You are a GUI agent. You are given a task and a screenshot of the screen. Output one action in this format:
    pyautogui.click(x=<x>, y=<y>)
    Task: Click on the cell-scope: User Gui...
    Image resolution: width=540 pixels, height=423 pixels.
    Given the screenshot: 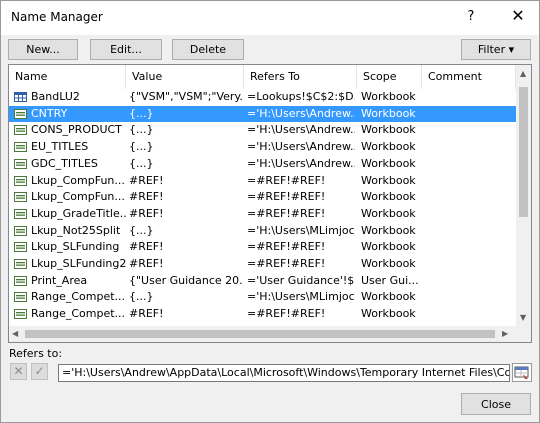 What is the action you would take?
    pyautogui.click(x=390, y=280)
    